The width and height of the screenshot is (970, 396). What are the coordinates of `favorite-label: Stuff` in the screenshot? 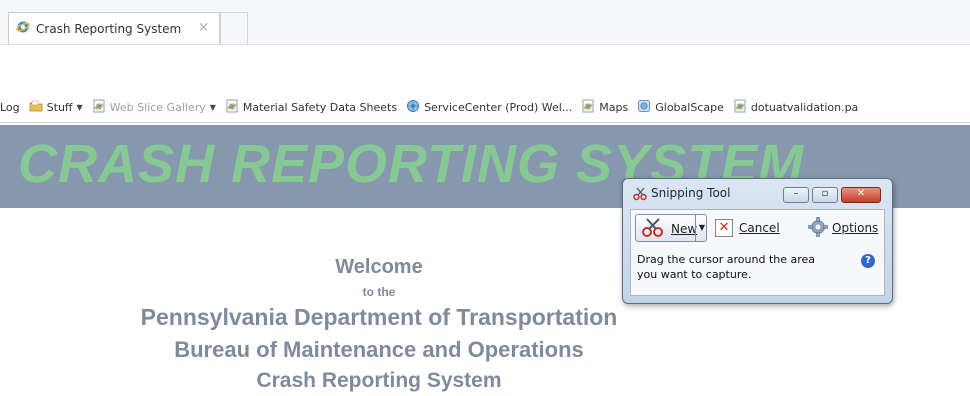 It's located at (59, 107).